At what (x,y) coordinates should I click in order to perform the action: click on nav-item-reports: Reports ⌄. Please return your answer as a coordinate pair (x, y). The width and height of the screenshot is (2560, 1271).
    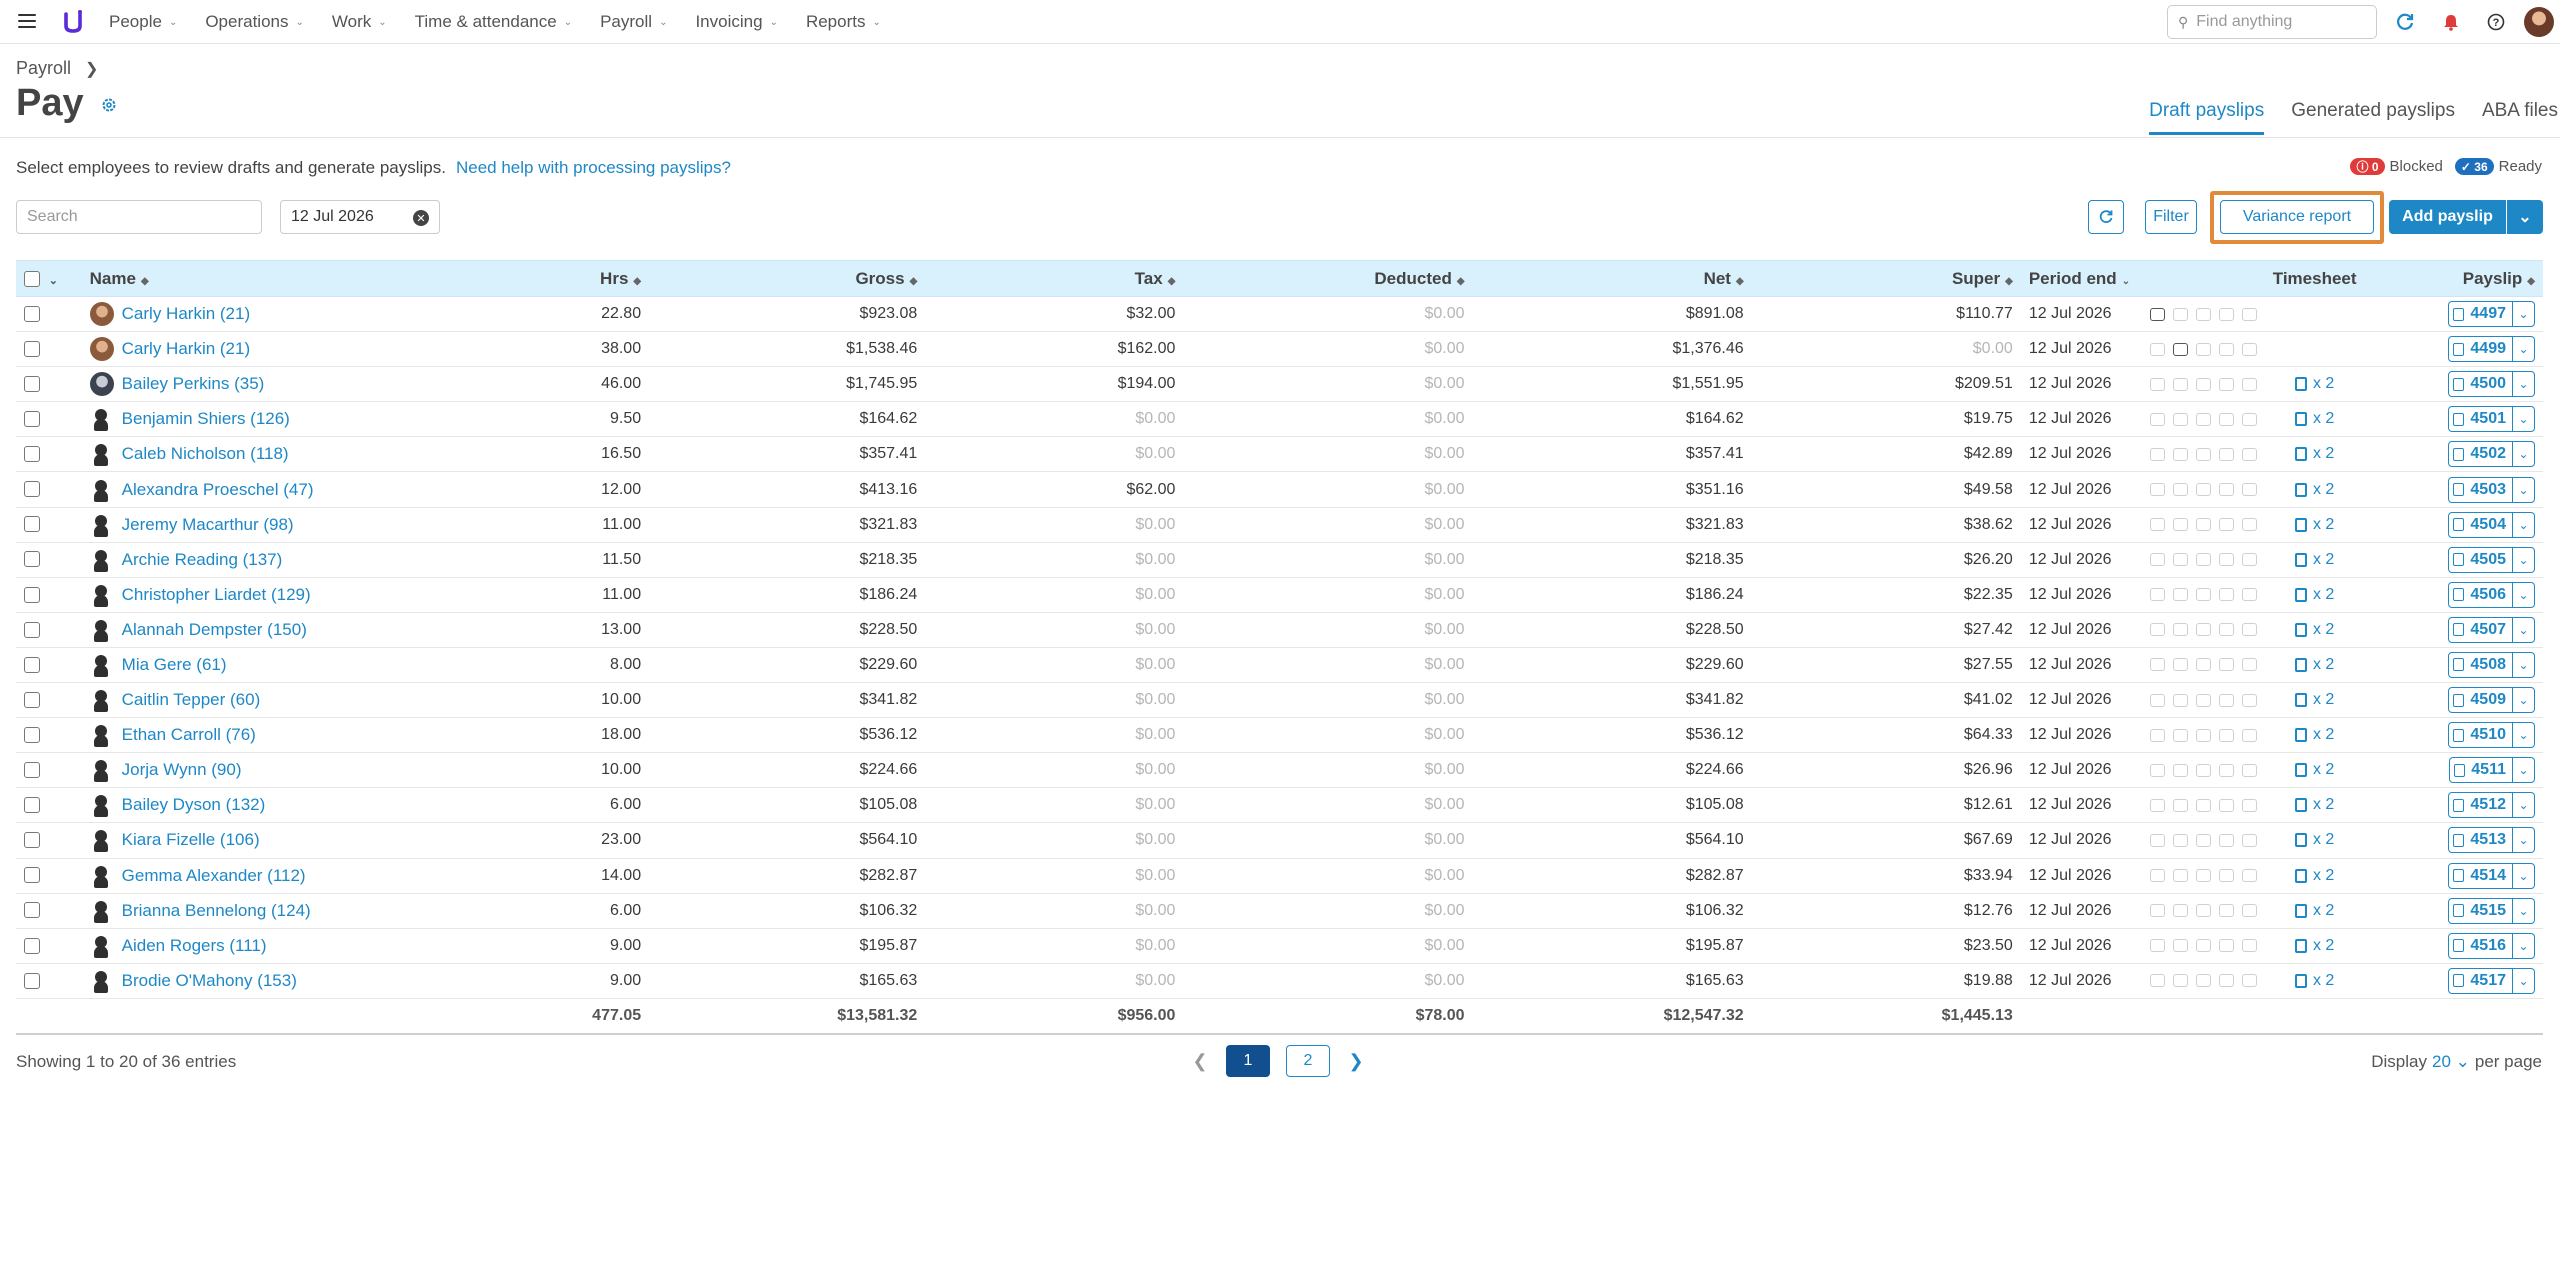
    Looking at the image, I should click on (843, 22).